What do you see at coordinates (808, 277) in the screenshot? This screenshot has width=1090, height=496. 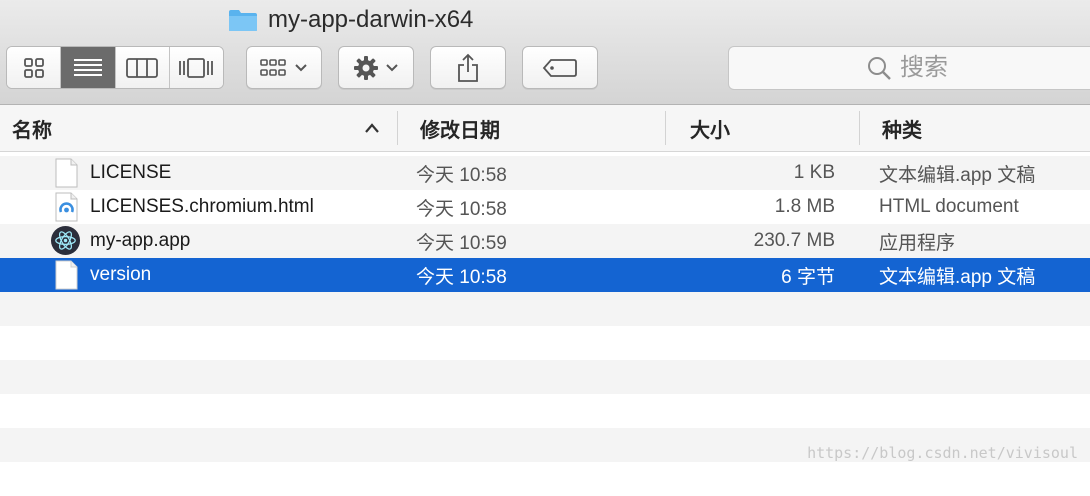 I see `file-size: 6 字节` at bounding box center [808, 277].